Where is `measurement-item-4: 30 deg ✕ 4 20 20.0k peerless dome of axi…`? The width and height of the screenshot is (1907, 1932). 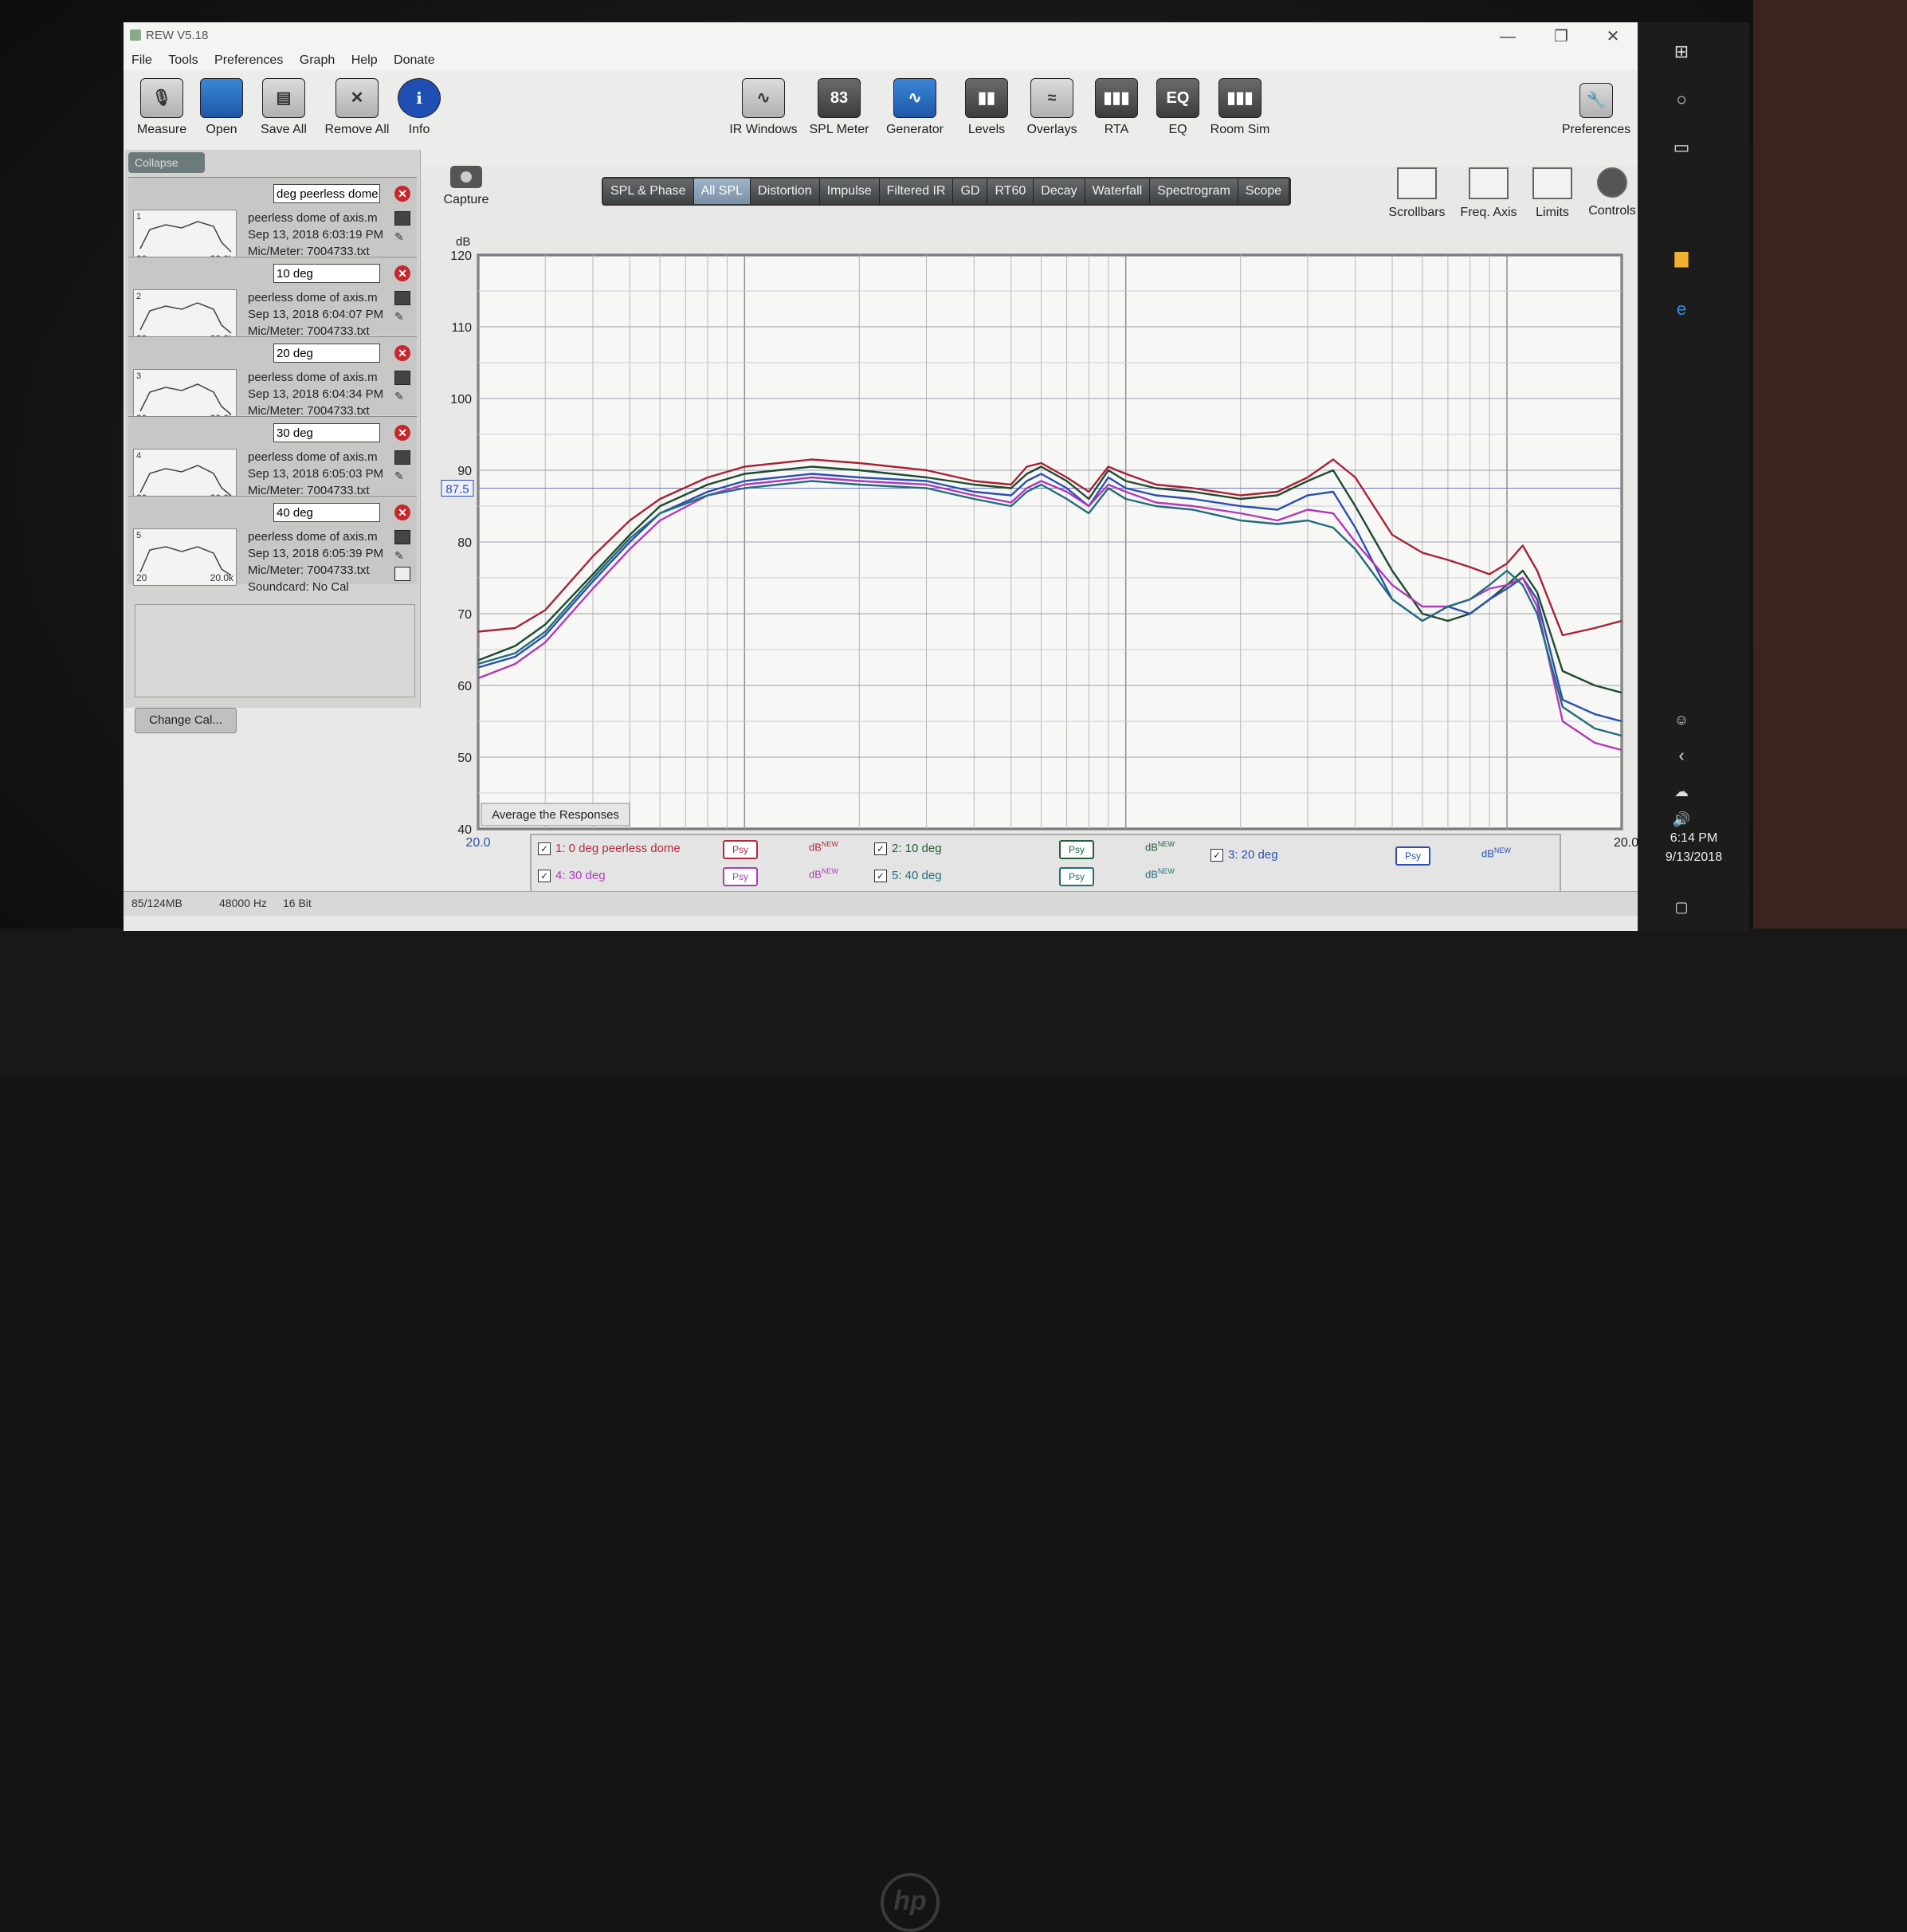
measurement-item-4: 30 deg ✕ 4 20 20.0k peerless dome of axi… is located at coordinates (272, 461).